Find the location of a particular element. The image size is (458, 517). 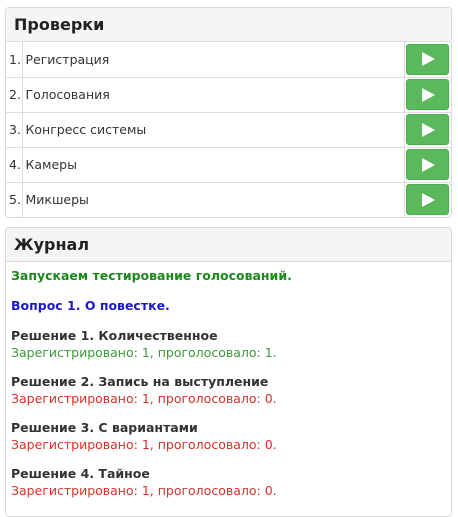

check-row: 3. Конгресс системы is located at coordinates (228, 129).